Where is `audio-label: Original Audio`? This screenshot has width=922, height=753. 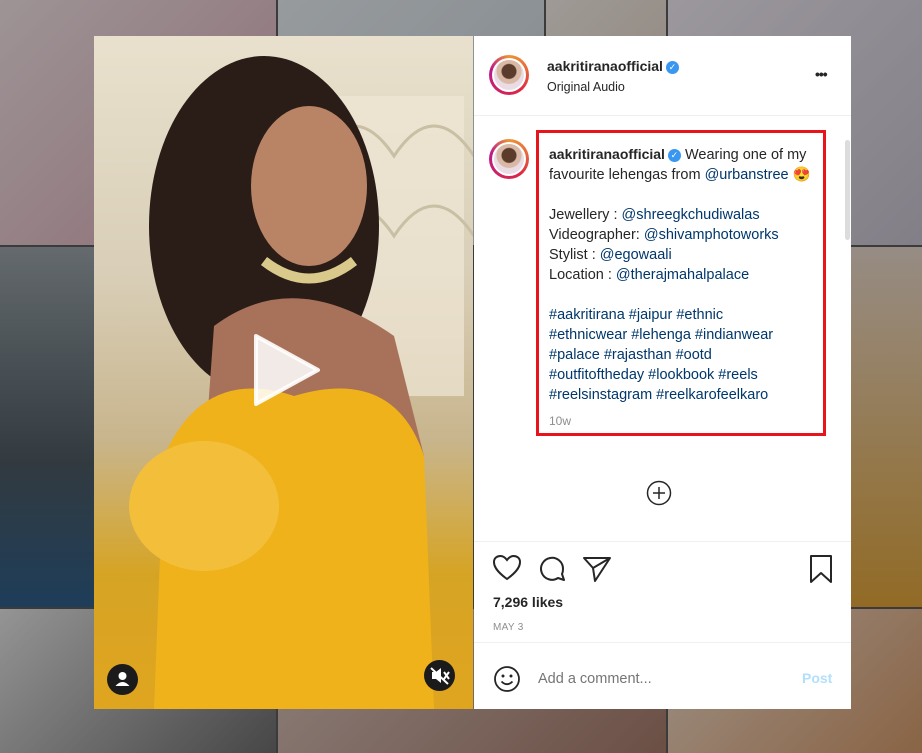
audio-label: Original Audio is located at coordinates (586, 87).